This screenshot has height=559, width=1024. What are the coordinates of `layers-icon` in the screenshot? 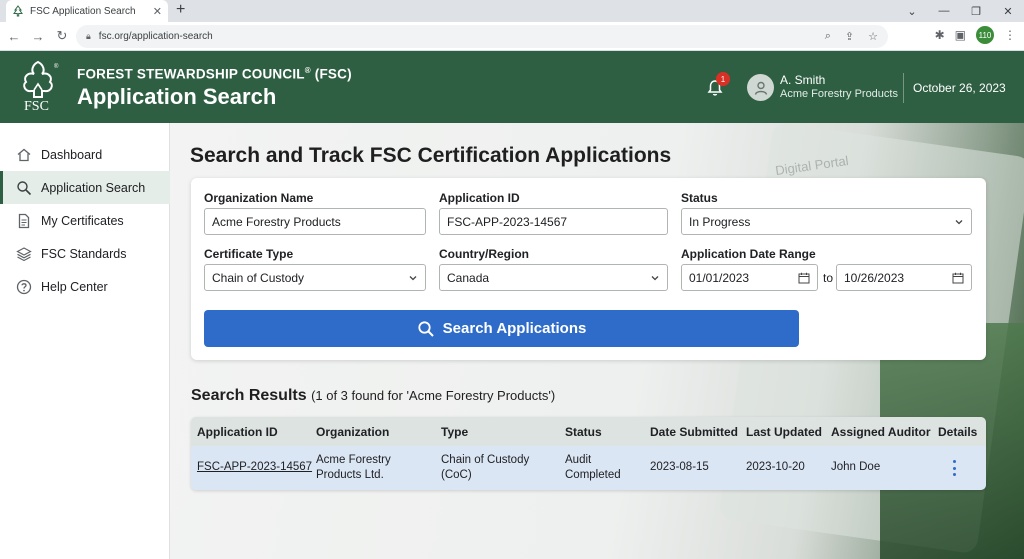 It's located at (24, 253).